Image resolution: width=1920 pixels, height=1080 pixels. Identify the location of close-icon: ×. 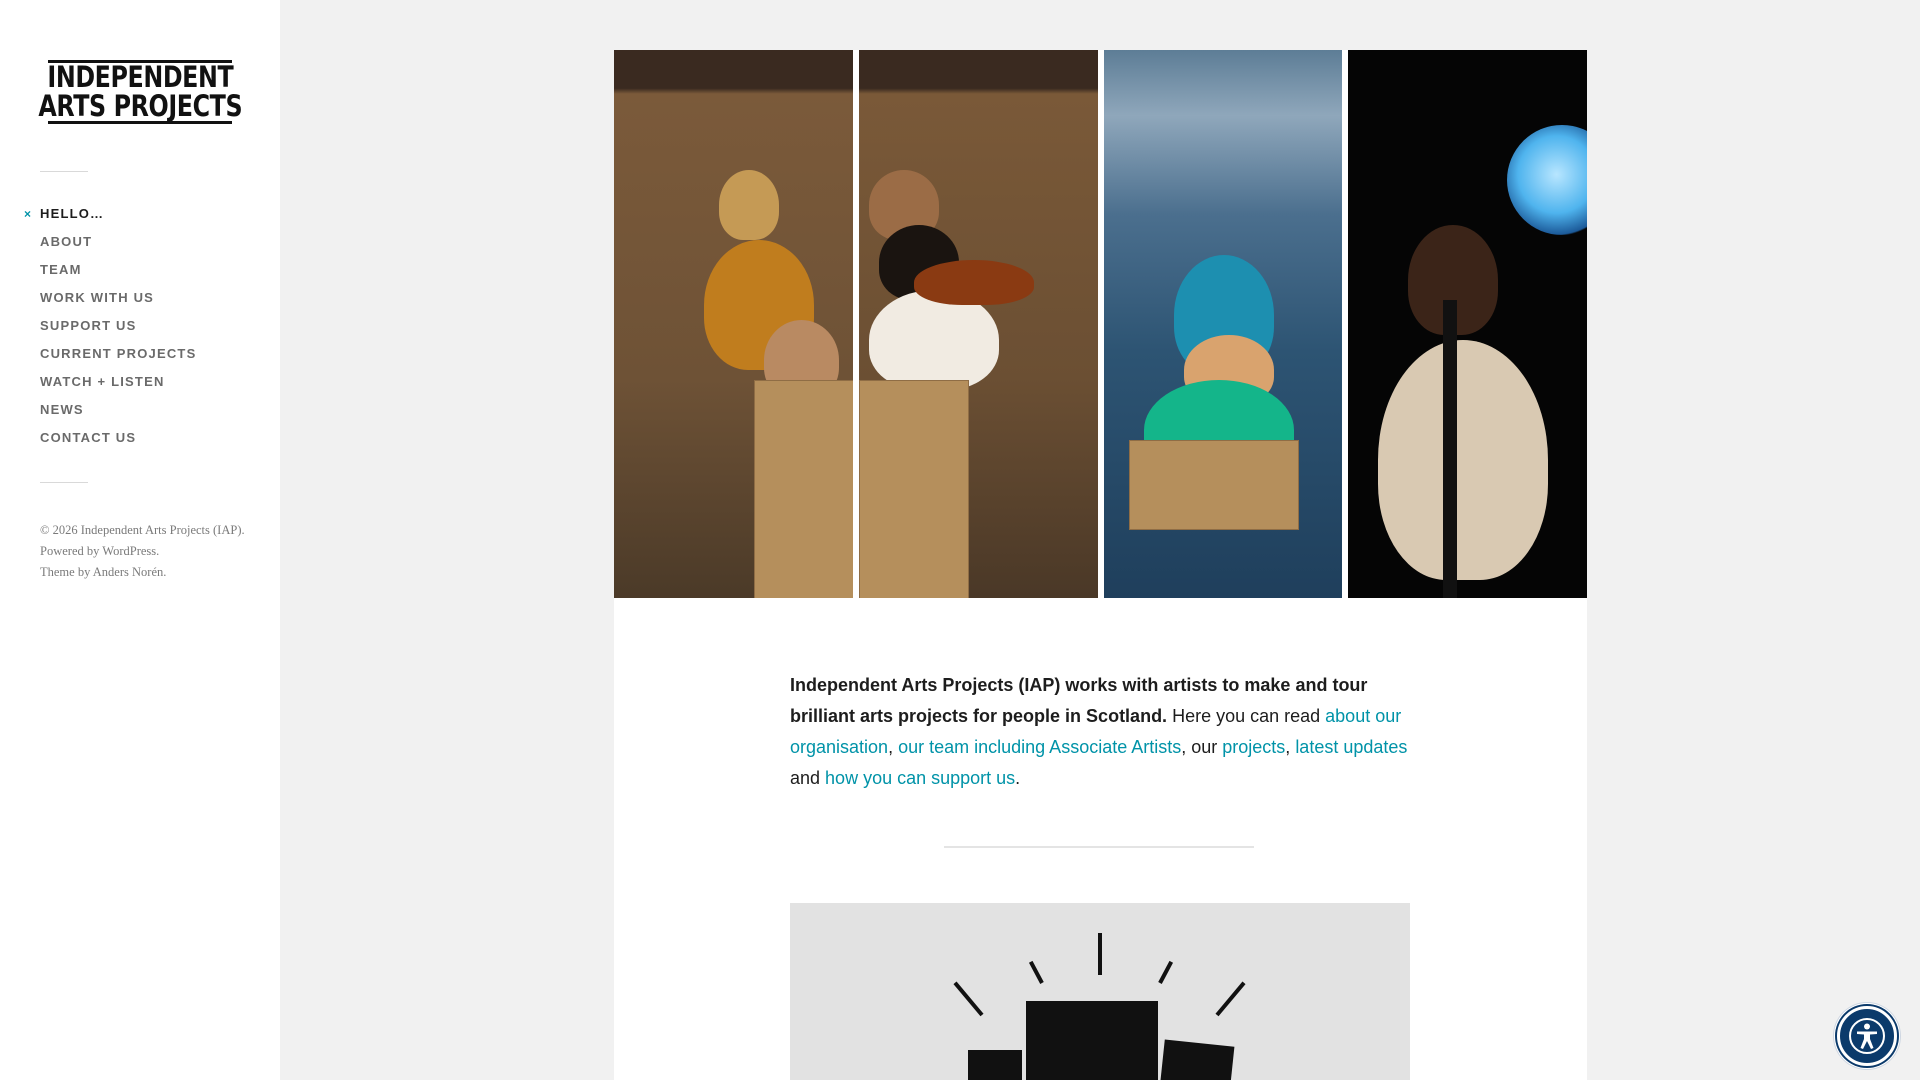
(28, 214).